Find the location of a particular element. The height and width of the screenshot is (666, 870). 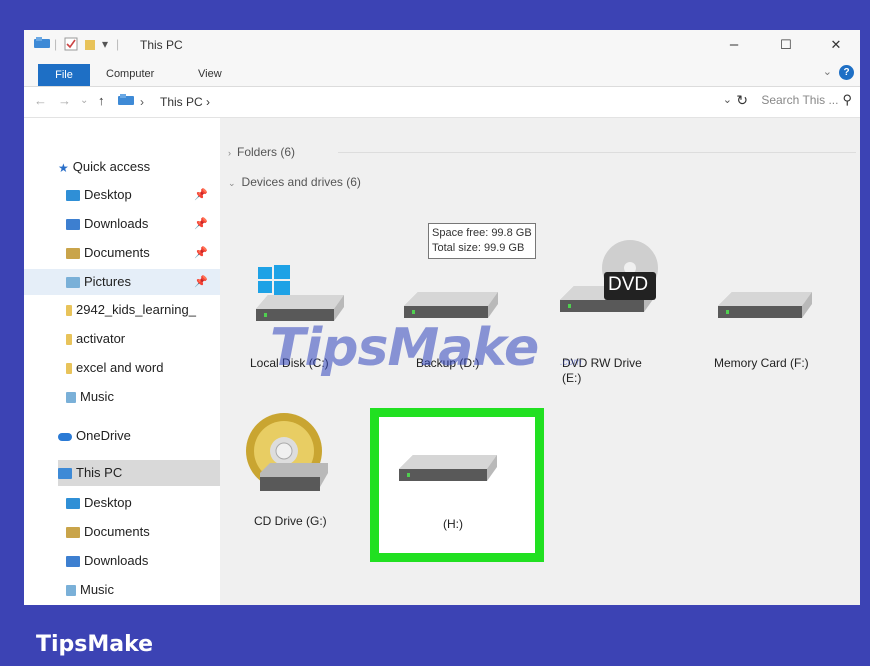

brand-logo: TipsMake is located at coordinates (95, 644).